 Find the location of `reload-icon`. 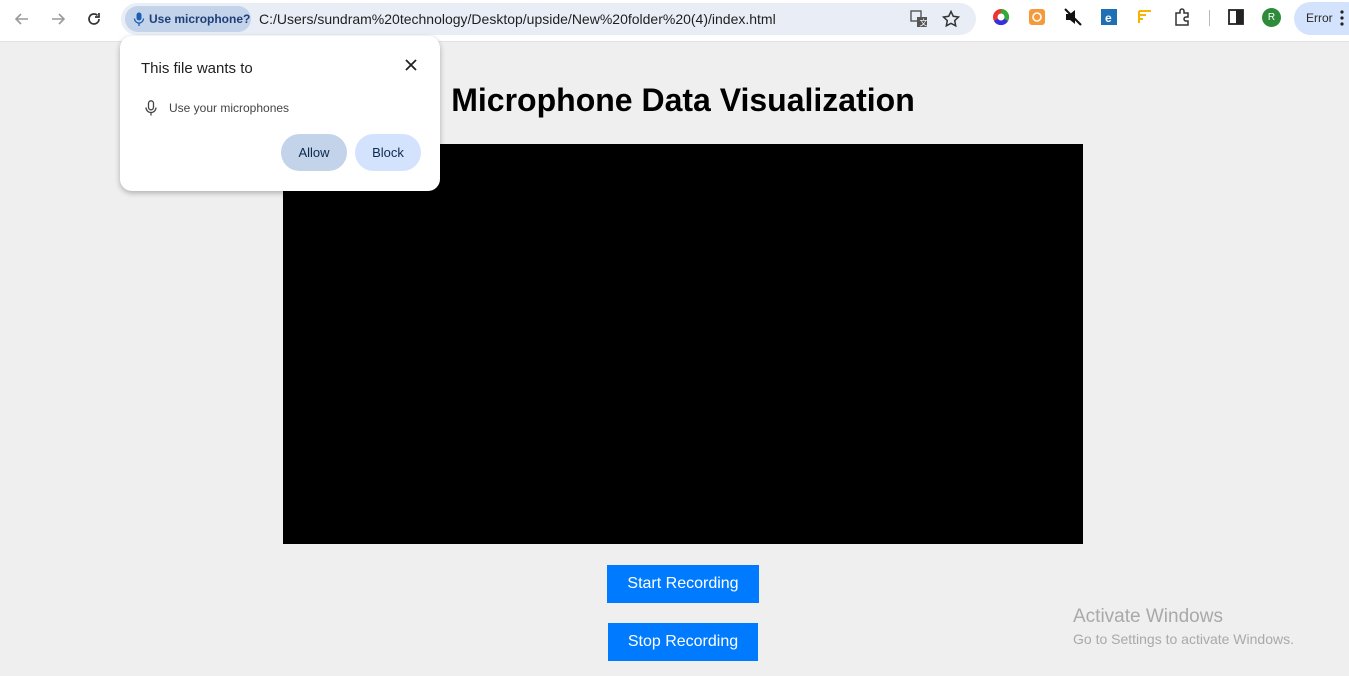

reload-icon is located at coordinates (94, 19).